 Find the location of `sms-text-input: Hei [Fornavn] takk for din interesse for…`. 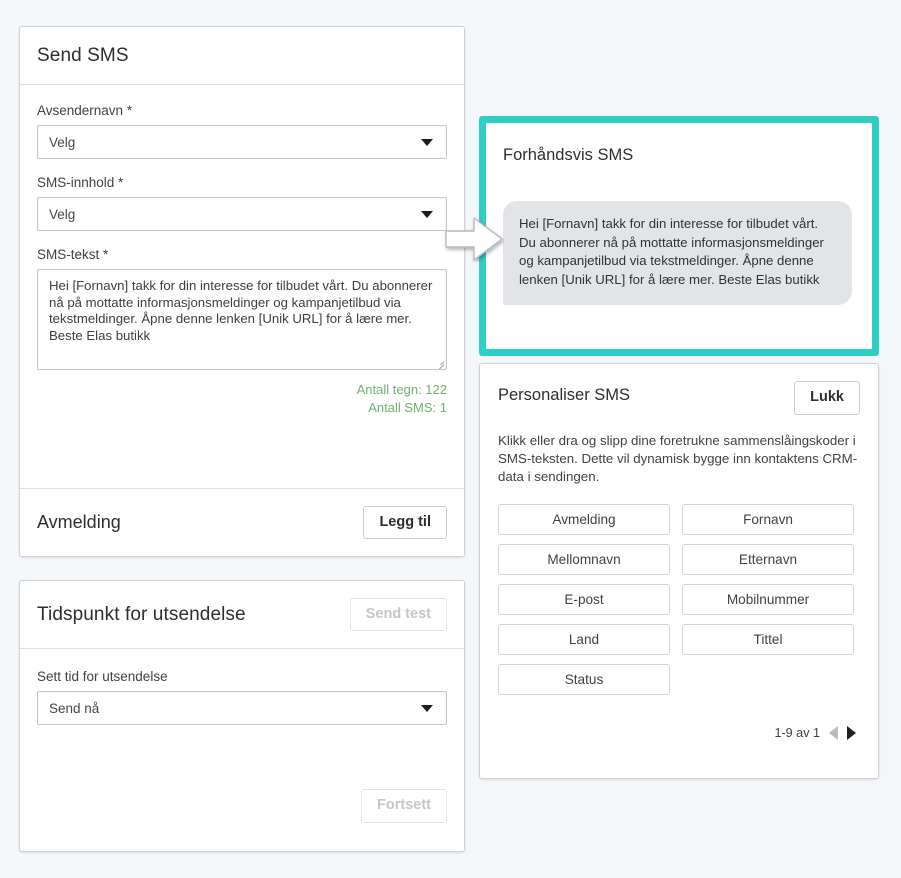

sms-text-input: Hei [Fornavn] takk for din interesse for… is located at coordinates (242, 319).